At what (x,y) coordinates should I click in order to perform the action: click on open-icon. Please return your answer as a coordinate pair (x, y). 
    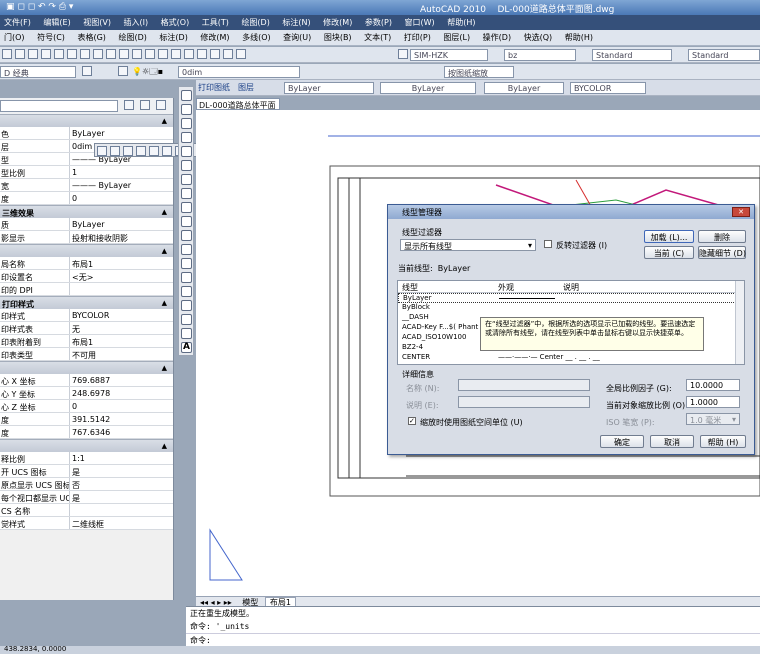
    Looking at the image, I should click on (20, 54).